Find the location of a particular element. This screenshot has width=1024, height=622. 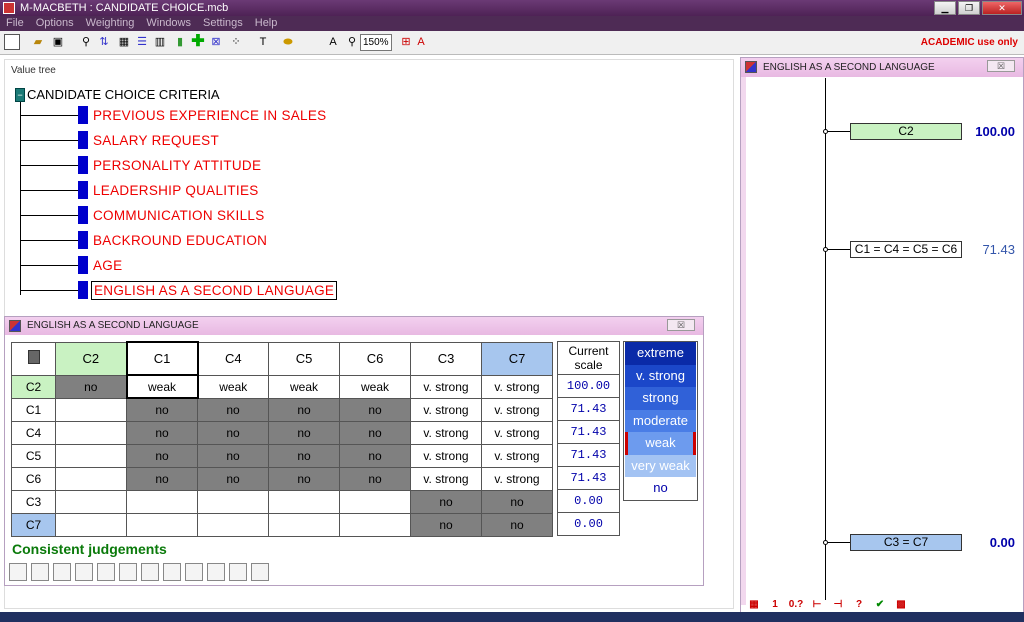

tree-node-personality-attitude: PERSONALITY ATTITUDE is located at coordinates (141, 165).